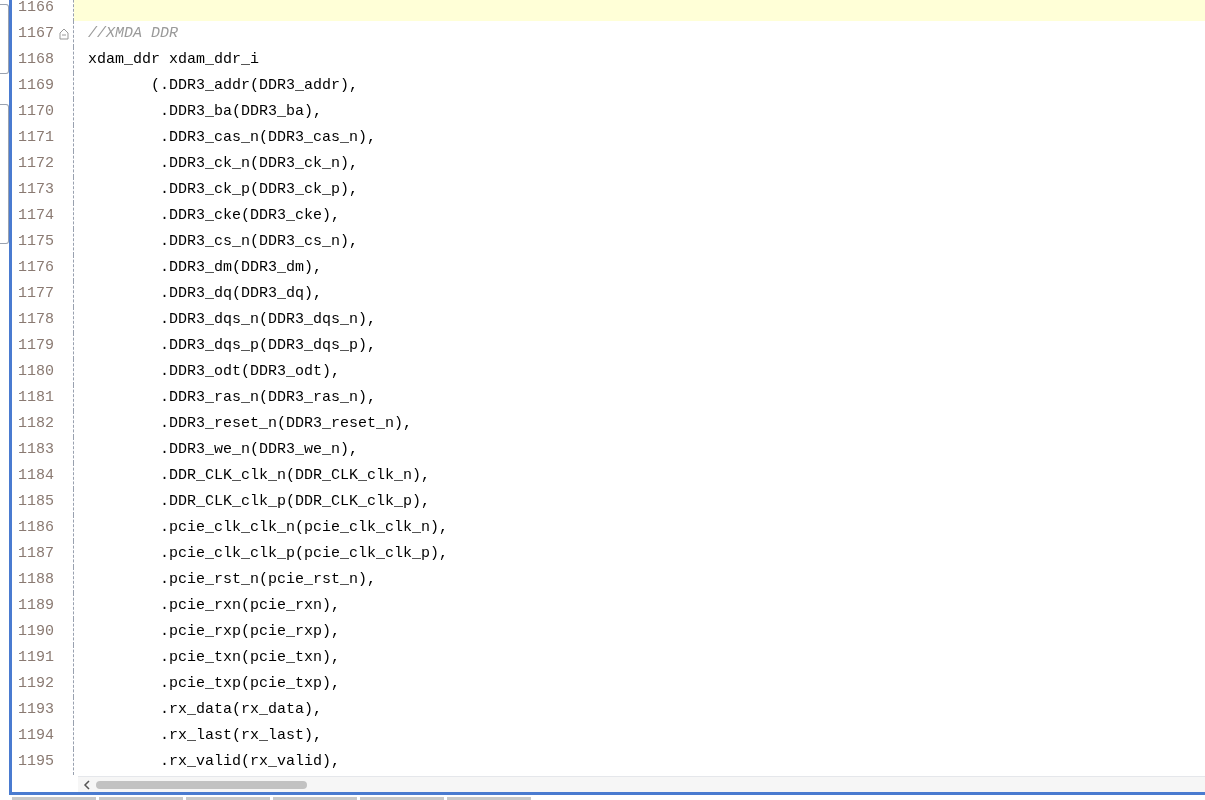 Image resolution: width=1205 pixels, height=800 pixels. I want to click on line-number: 1167, so click(36, 33).